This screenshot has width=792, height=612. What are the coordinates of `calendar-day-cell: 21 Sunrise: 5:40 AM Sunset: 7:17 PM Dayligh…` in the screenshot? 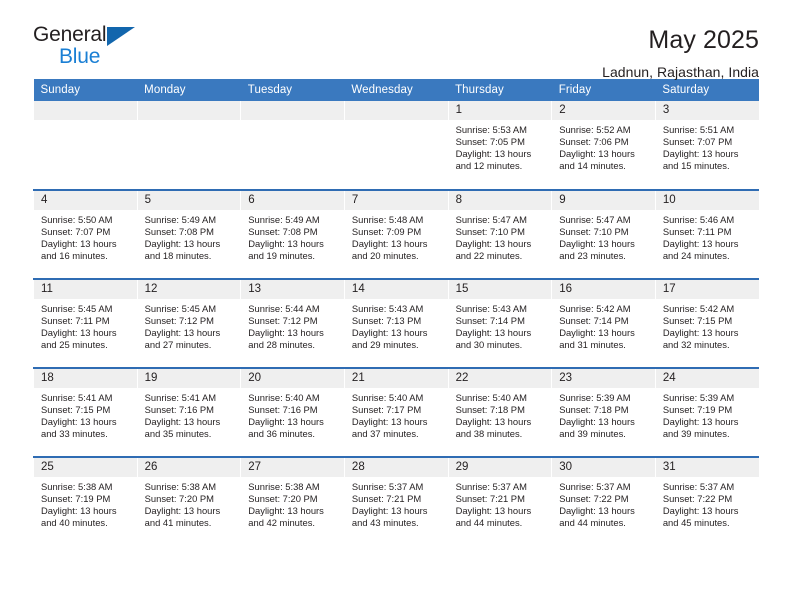 It's located at (396, 412).